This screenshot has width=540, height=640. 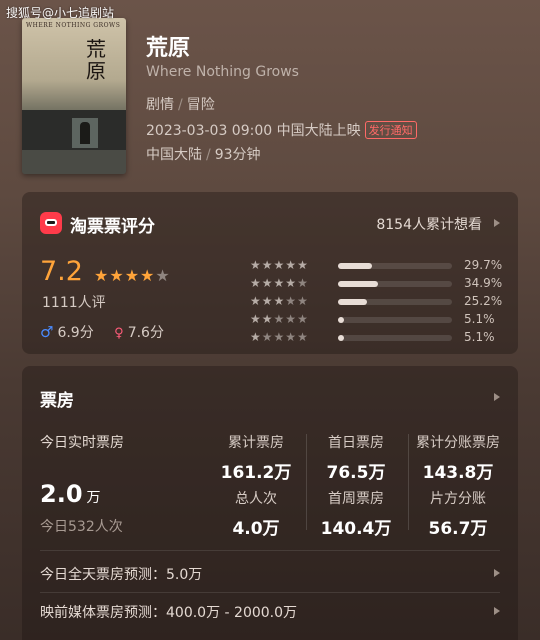 What do you see at coordinates (203, 154) in the screenshot?
I see `movie-region-duration: 中国大陆/93分钟` at bounding box center [203, 154].